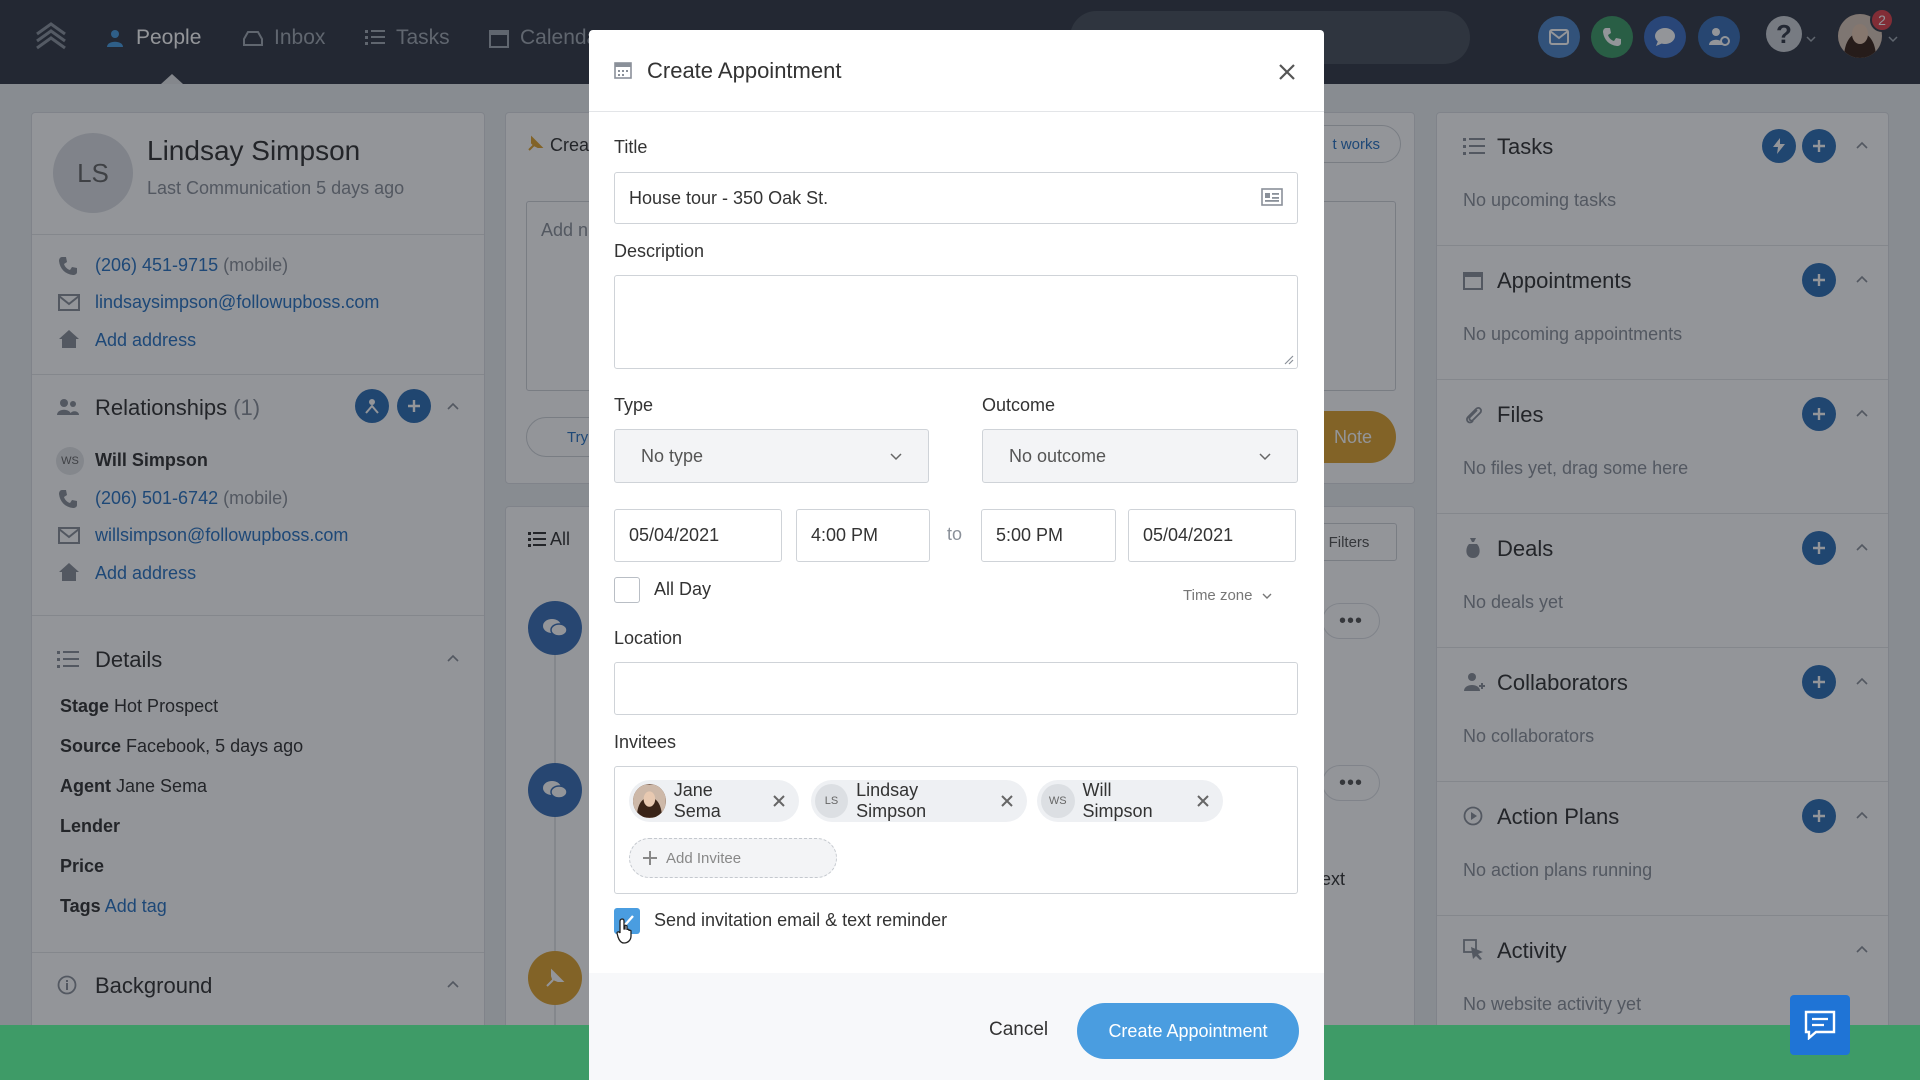 The height and width of the screenshot is (1080, 1920). What do you see at coordinates (704, 858) in the screenshot?
I see `add-invitee-label: Add Invitee` at bounding box center [704, 858].